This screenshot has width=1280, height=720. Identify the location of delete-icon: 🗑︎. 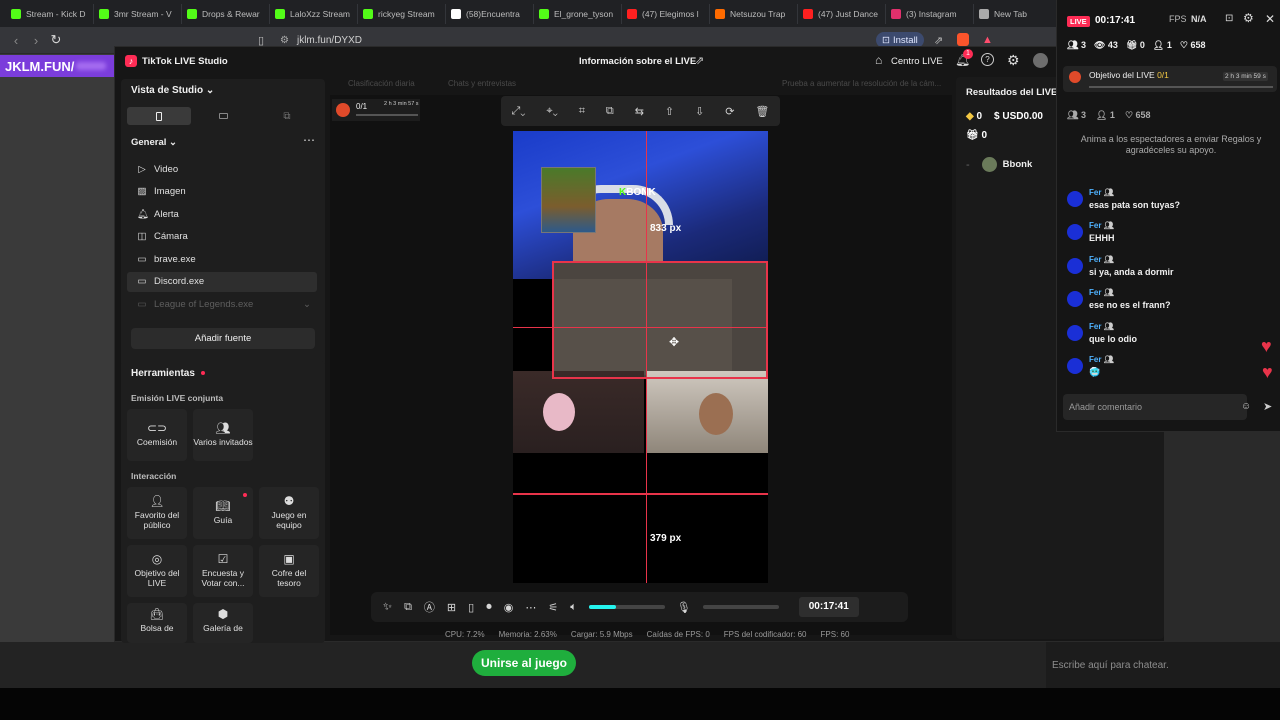
(762, 111).